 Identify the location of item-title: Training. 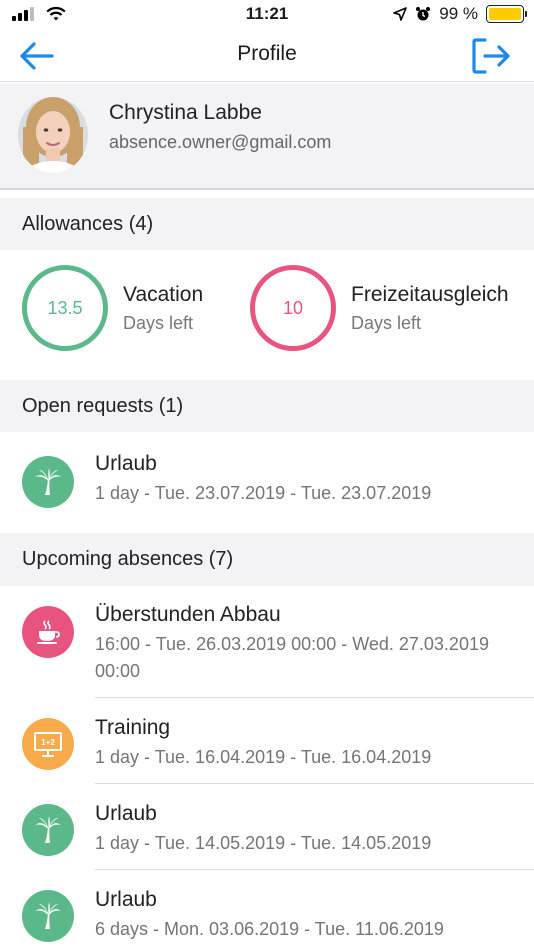
(133, 727).